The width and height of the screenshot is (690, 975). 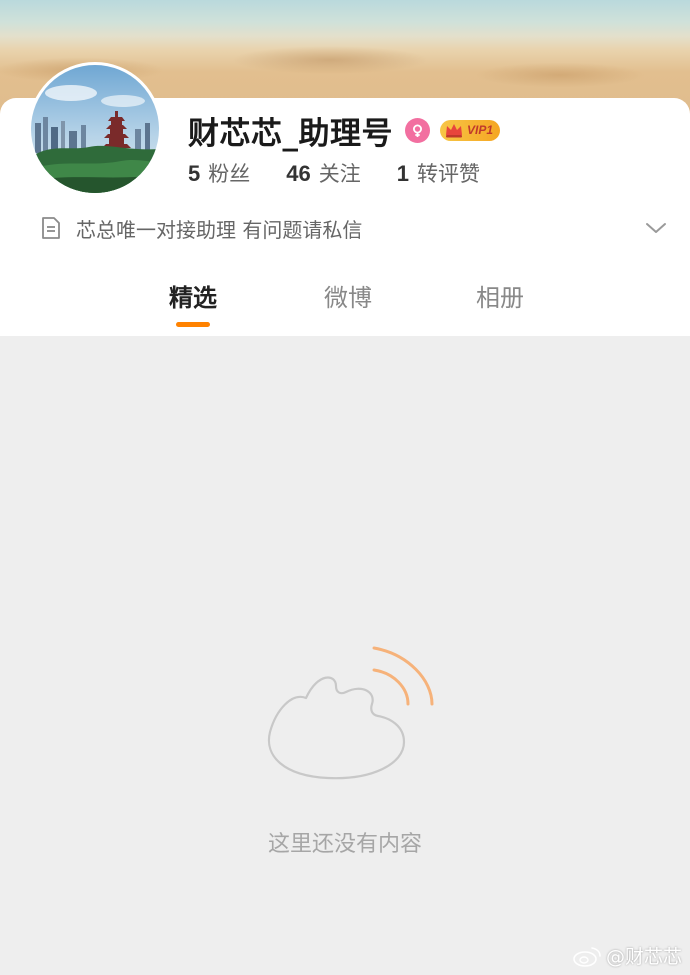 I want to click on watermark-text: @财芯芯, so click(x=643, y=957).